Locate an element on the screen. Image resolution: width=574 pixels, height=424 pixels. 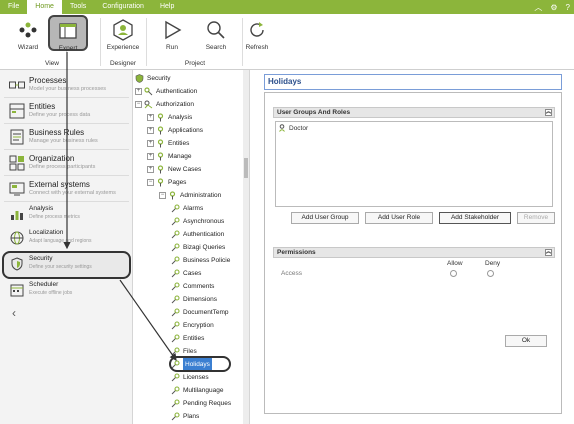
tree-node-entities: + Entities is located at coordinates (168, 143).